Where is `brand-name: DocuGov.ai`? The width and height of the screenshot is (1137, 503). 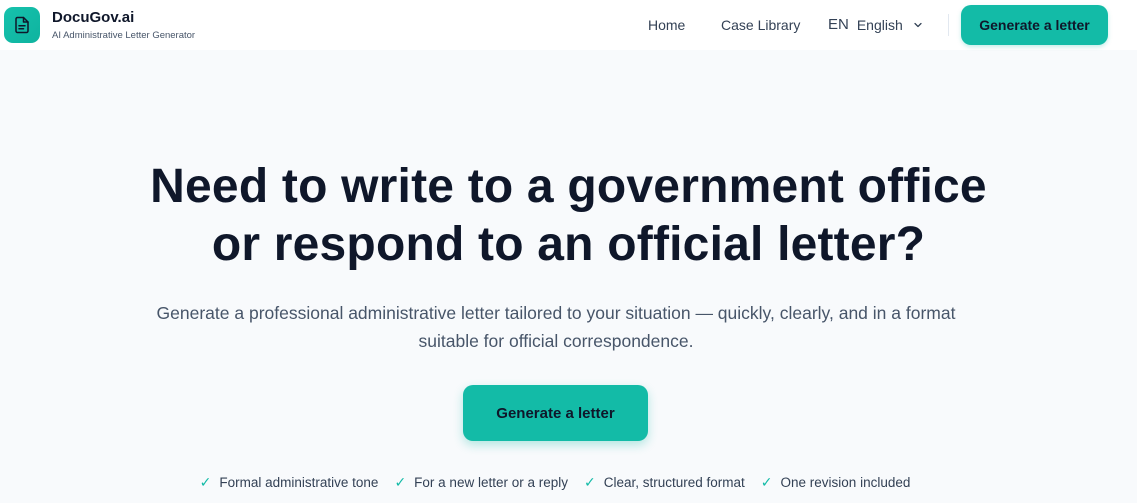
brand-name: DocuGov.ai is located at coordinates (93, 17).